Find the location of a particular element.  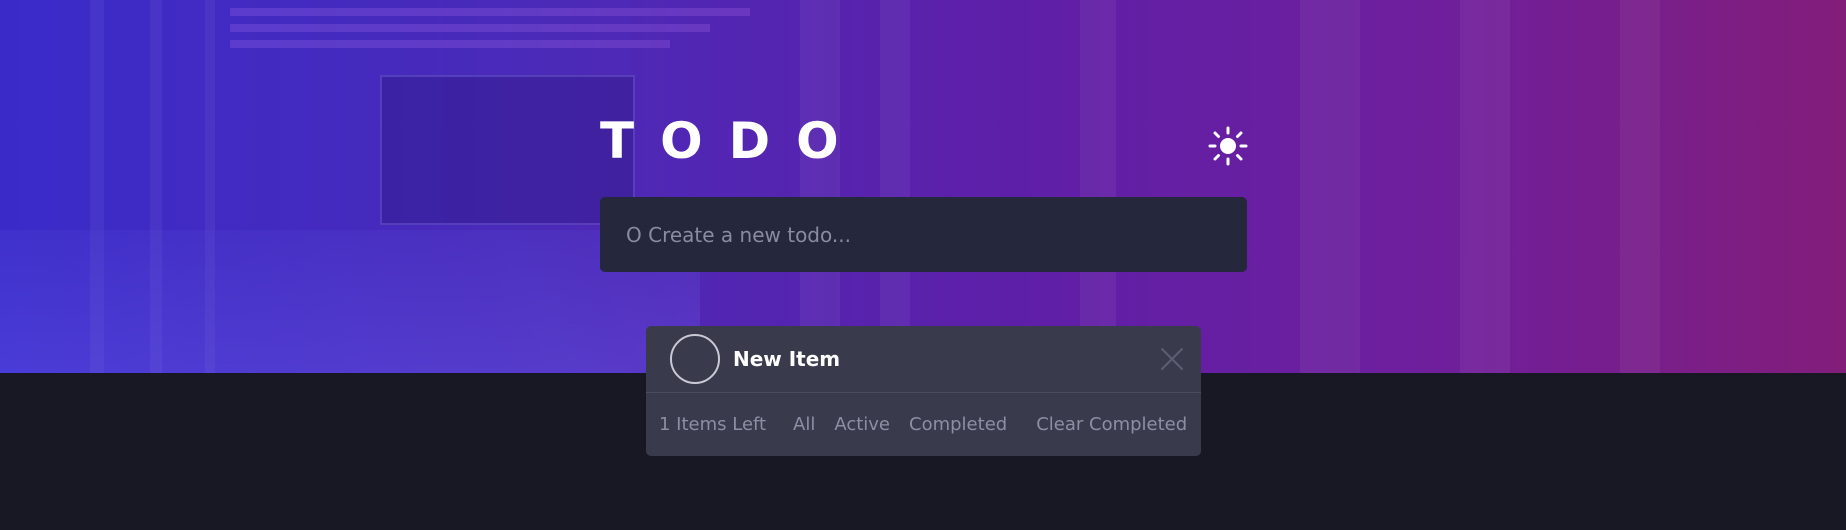

new-todo-bar is located at coordinates (923, 234).